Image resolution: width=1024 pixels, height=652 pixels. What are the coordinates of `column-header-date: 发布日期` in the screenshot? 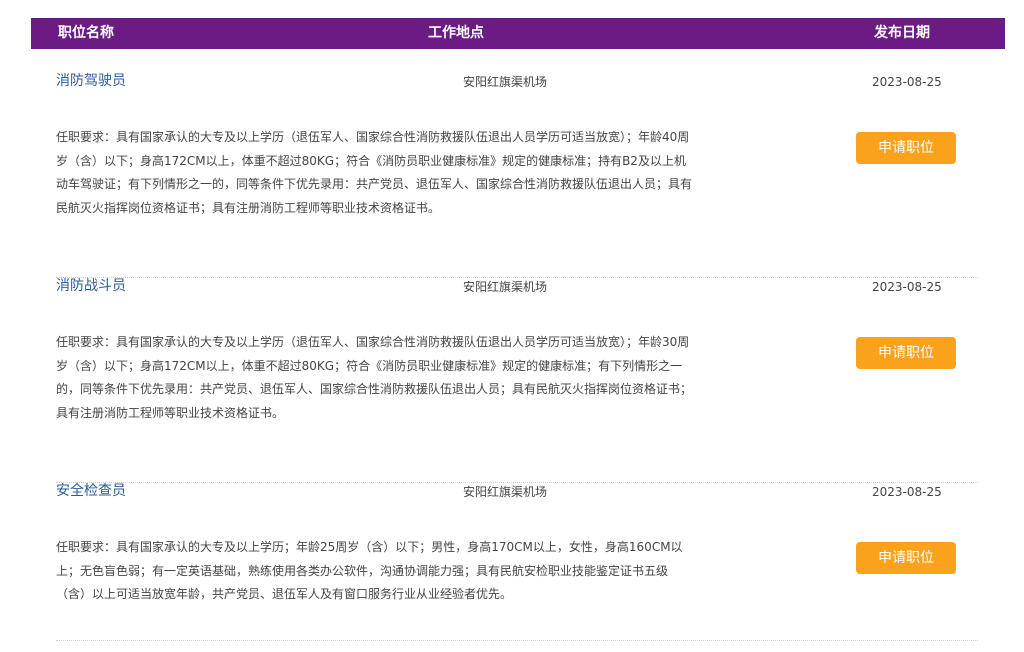 It's located at (902, 33).